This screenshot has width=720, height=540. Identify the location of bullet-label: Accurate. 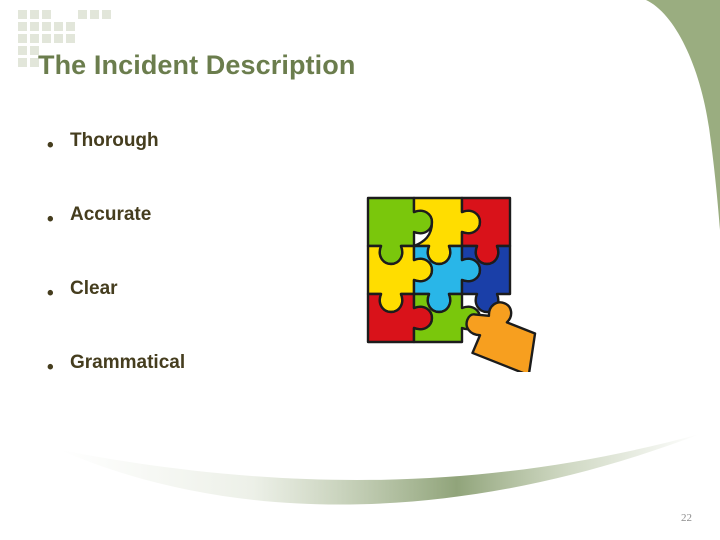
(111, 214).